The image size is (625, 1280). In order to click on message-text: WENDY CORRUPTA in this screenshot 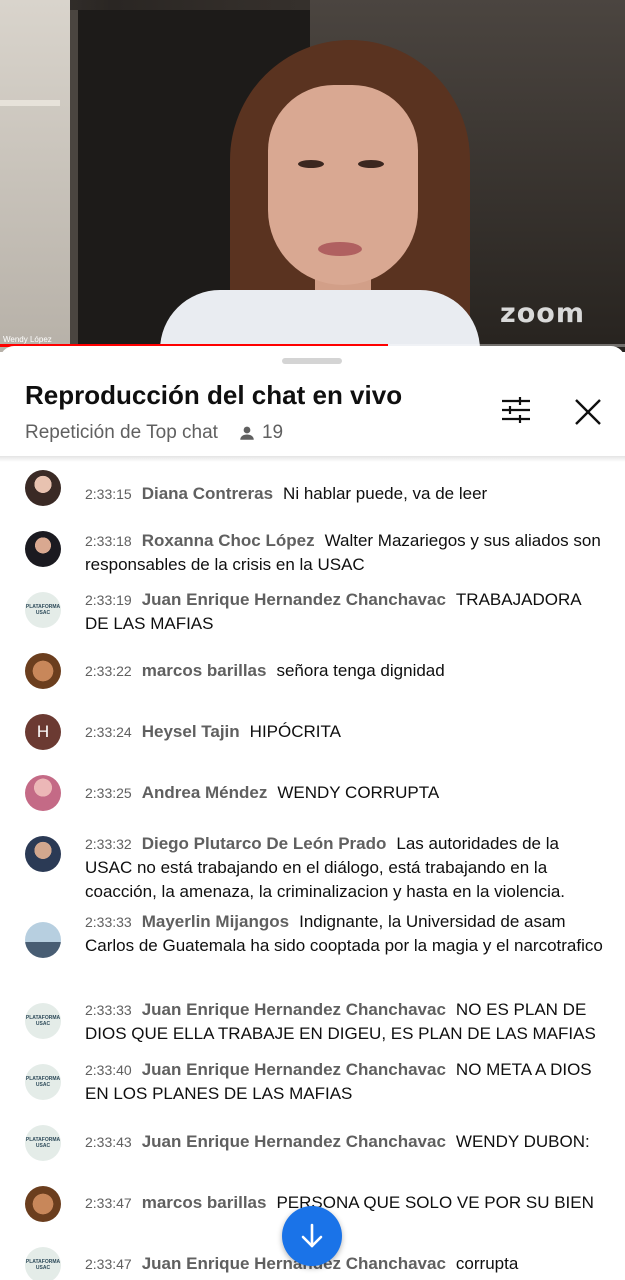, I will do `click(358, 792)`.